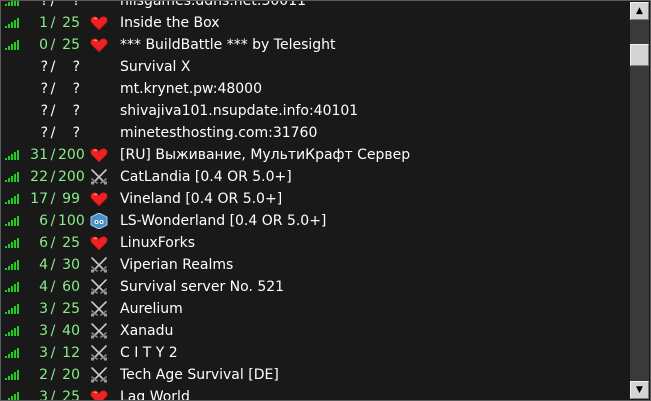  Describe the element at coordinates (316, 23) in the screenshot. I see `server-row: 1/ 25 Inside the Box` at that location.